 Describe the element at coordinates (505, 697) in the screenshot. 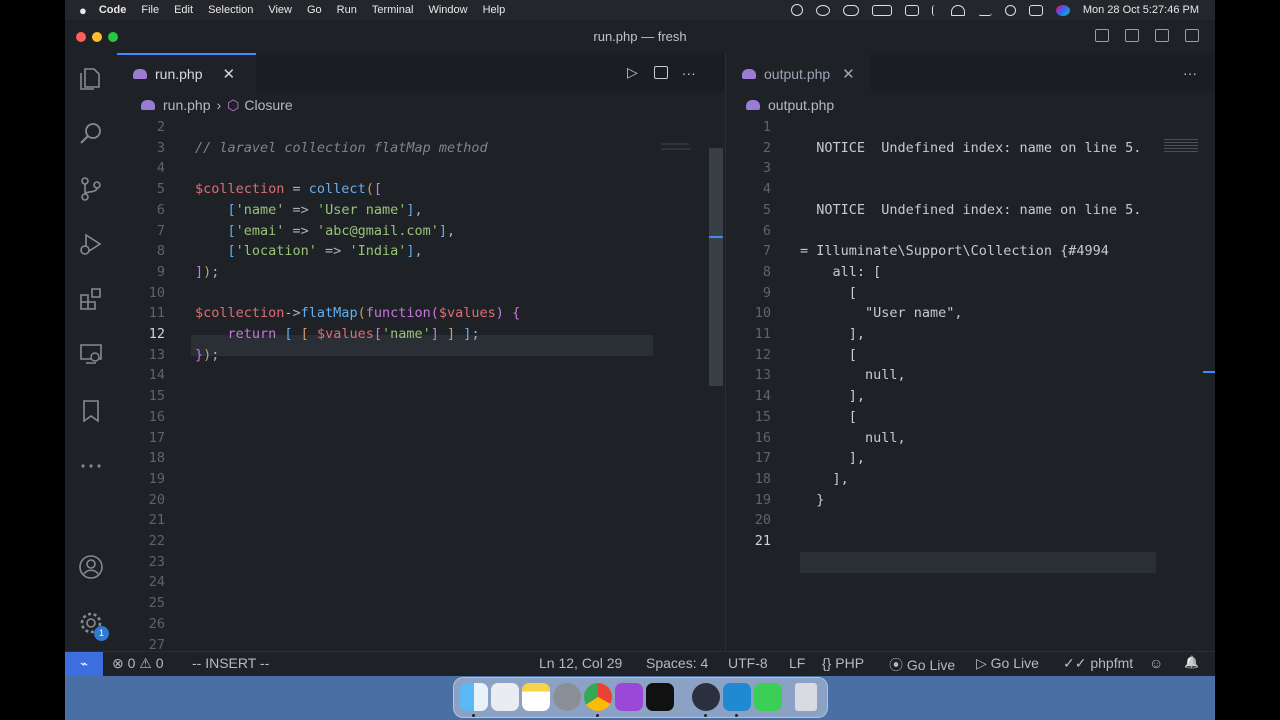

I see `launchpad-dock-icon` at that location.